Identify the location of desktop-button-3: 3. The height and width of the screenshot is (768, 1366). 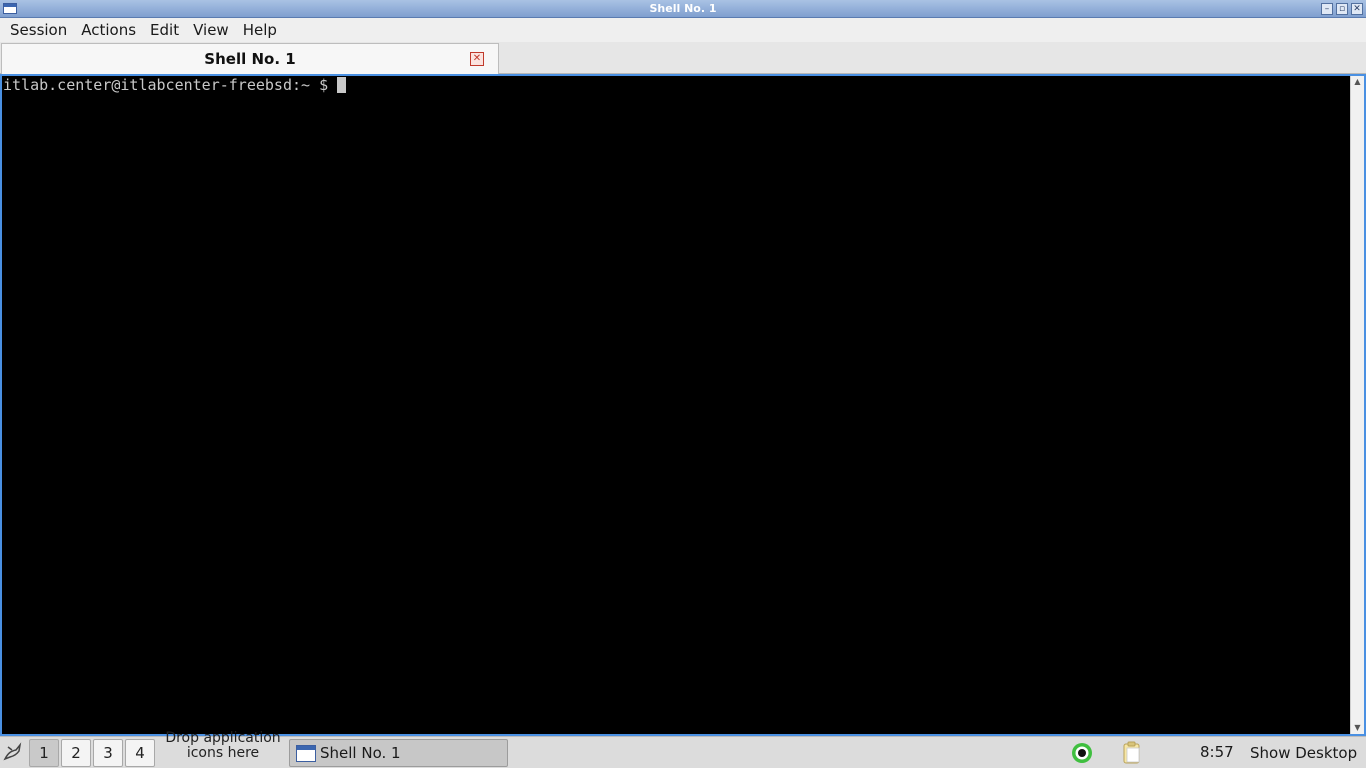
(108, 753).